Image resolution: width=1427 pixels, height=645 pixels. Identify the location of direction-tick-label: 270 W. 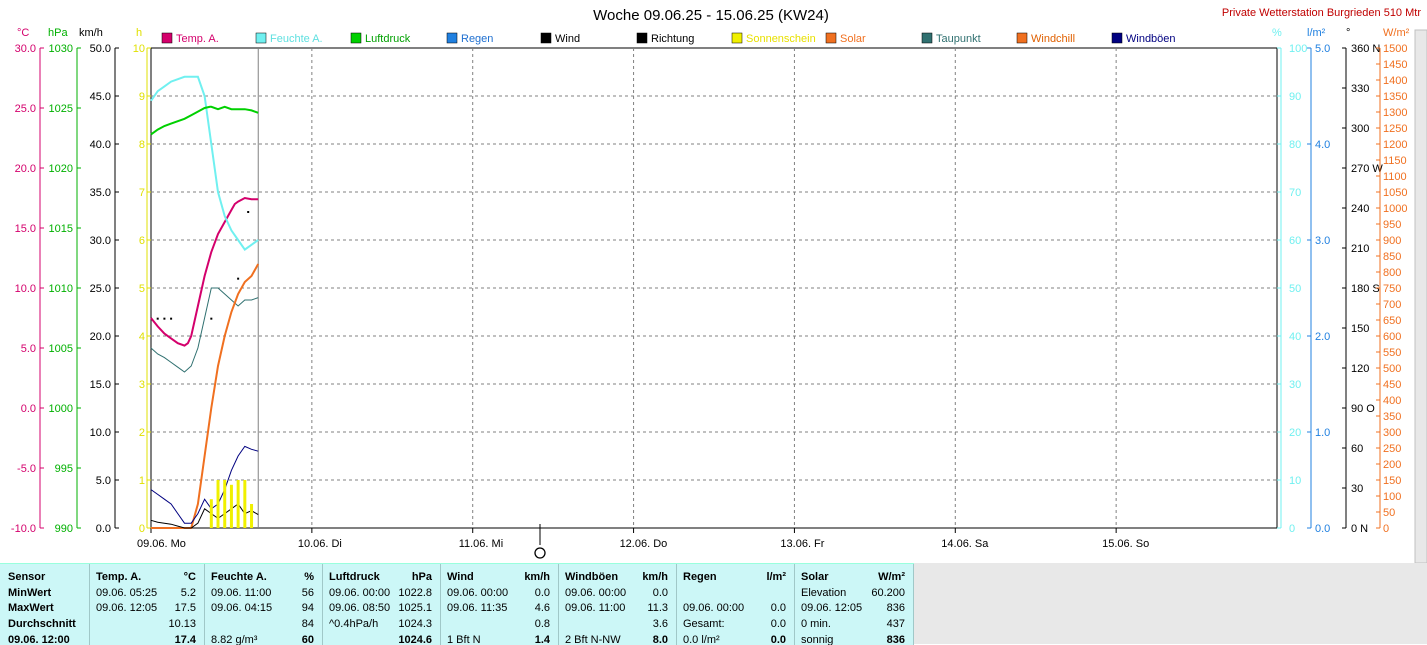
(1367, 169).